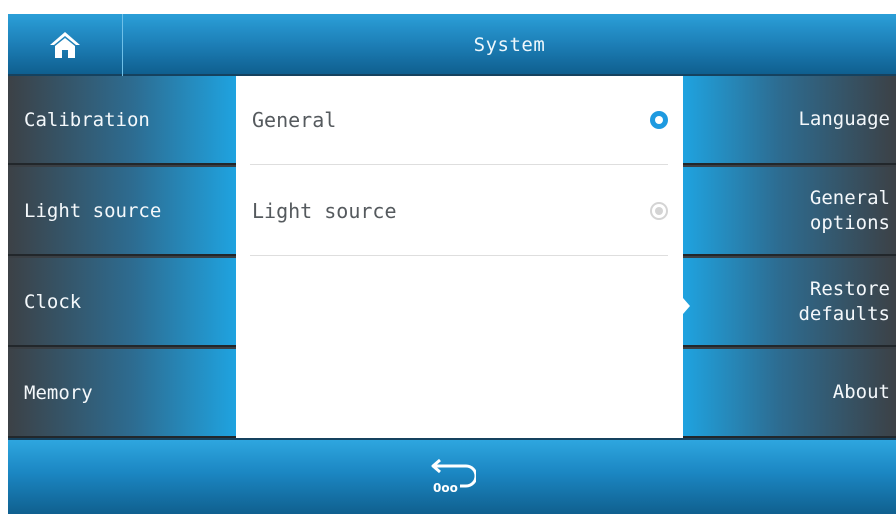 This screenshot has height=514, width=896. I want to click on page-title: System, so click(509, 45).